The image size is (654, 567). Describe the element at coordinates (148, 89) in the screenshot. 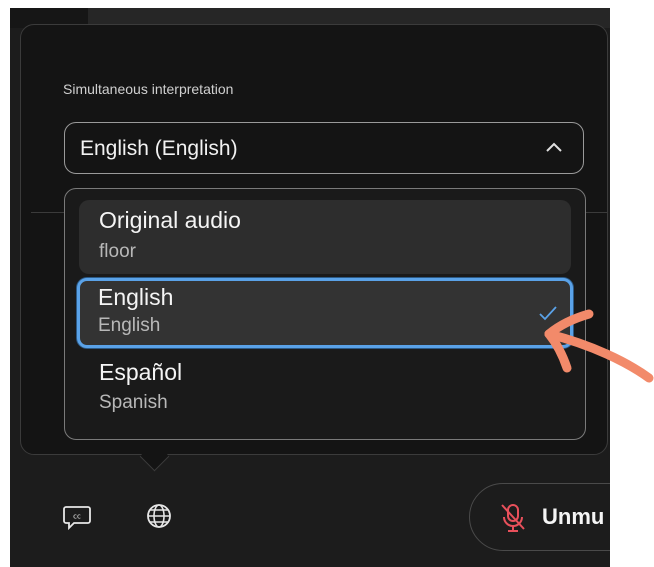

I see `section-label: Simultaneous interpretation` at that location.